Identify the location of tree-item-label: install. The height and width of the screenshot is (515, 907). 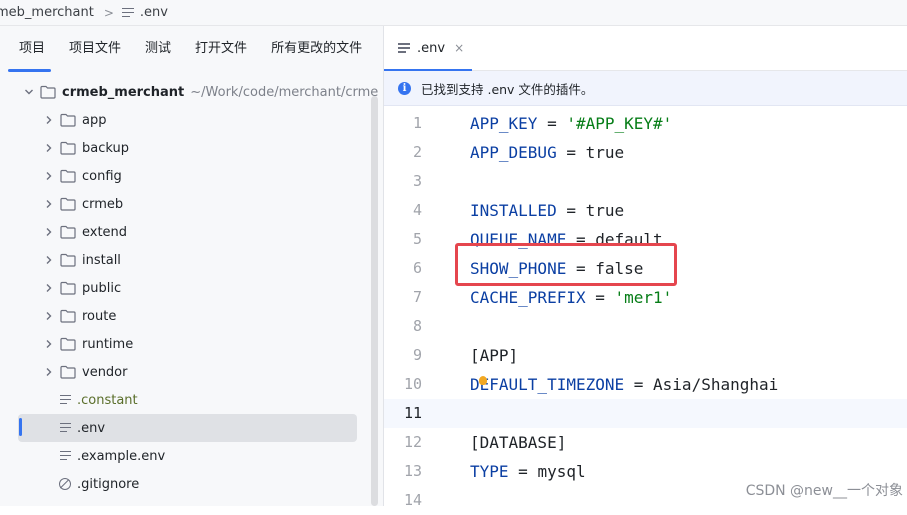
(101, 260).